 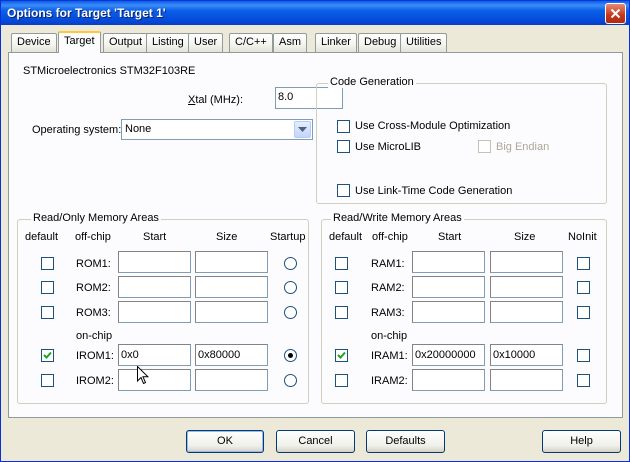 I want to click on ram2-size-input, so click(x=526, y=287).